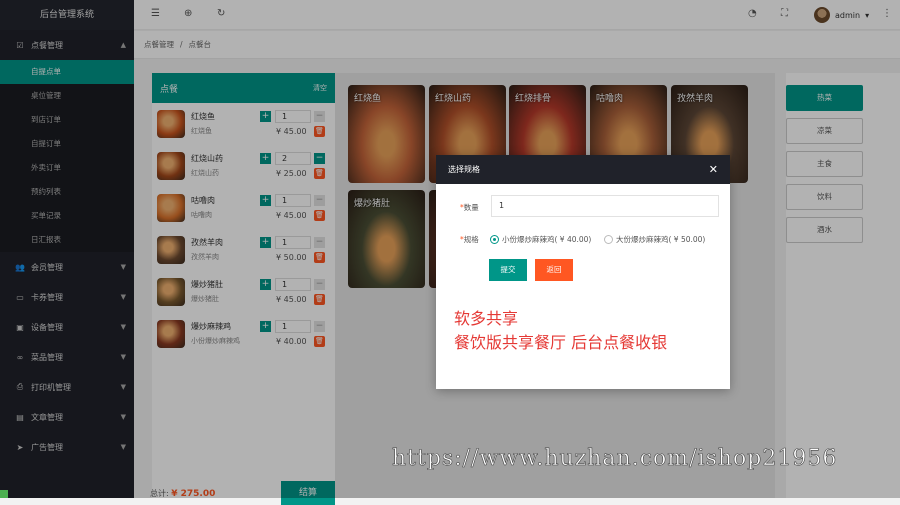  I want to click on submit-button: 提交, so click(508, 270).